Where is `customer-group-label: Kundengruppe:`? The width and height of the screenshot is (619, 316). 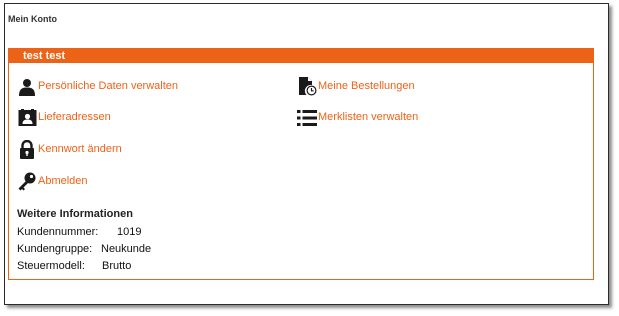 customer-group-label: Kundengruppe: is located at coordinates (55, 249).